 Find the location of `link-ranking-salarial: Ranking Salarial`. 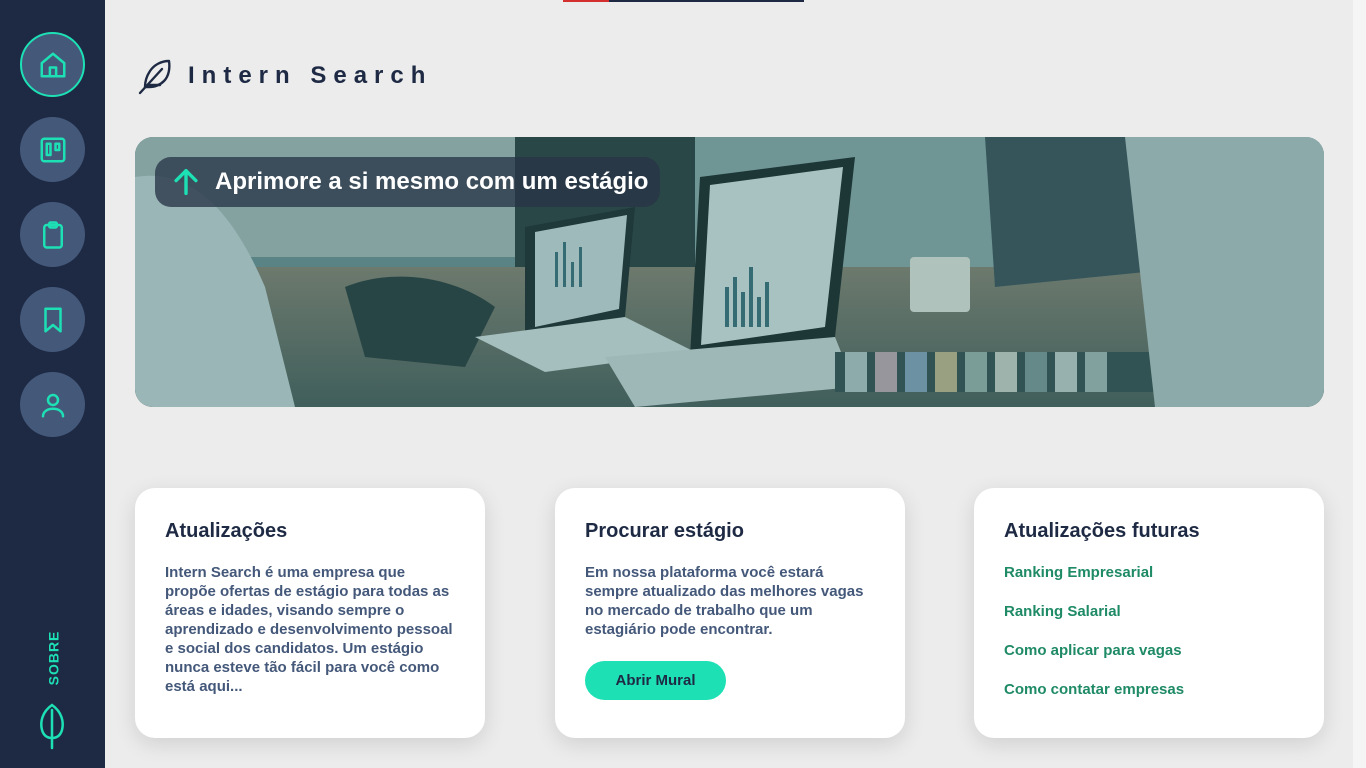

link-ranking-salarial: Ranking Salarial is located at coordinates (1149, 611).